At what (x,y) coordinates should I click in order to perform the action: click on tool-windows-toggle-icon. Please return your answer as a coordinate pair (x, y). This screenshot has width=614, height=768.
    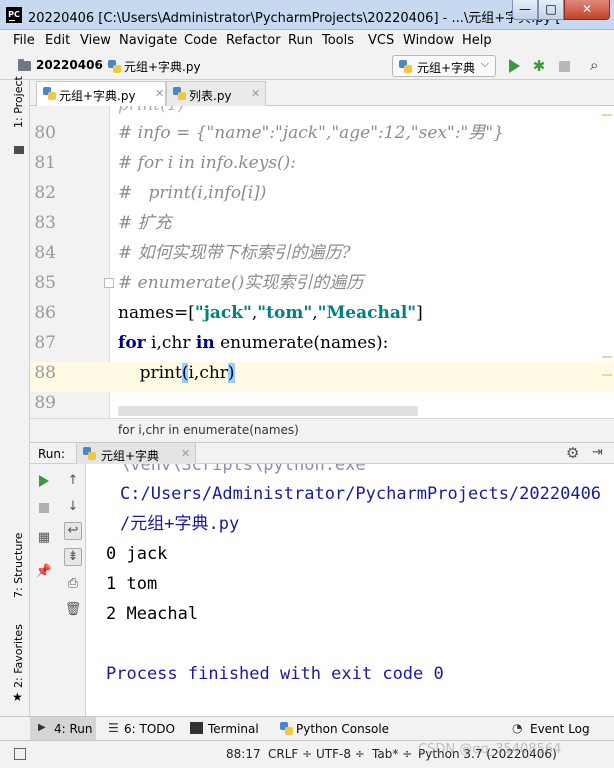
    Looking at the image, I should click on (20, 754).